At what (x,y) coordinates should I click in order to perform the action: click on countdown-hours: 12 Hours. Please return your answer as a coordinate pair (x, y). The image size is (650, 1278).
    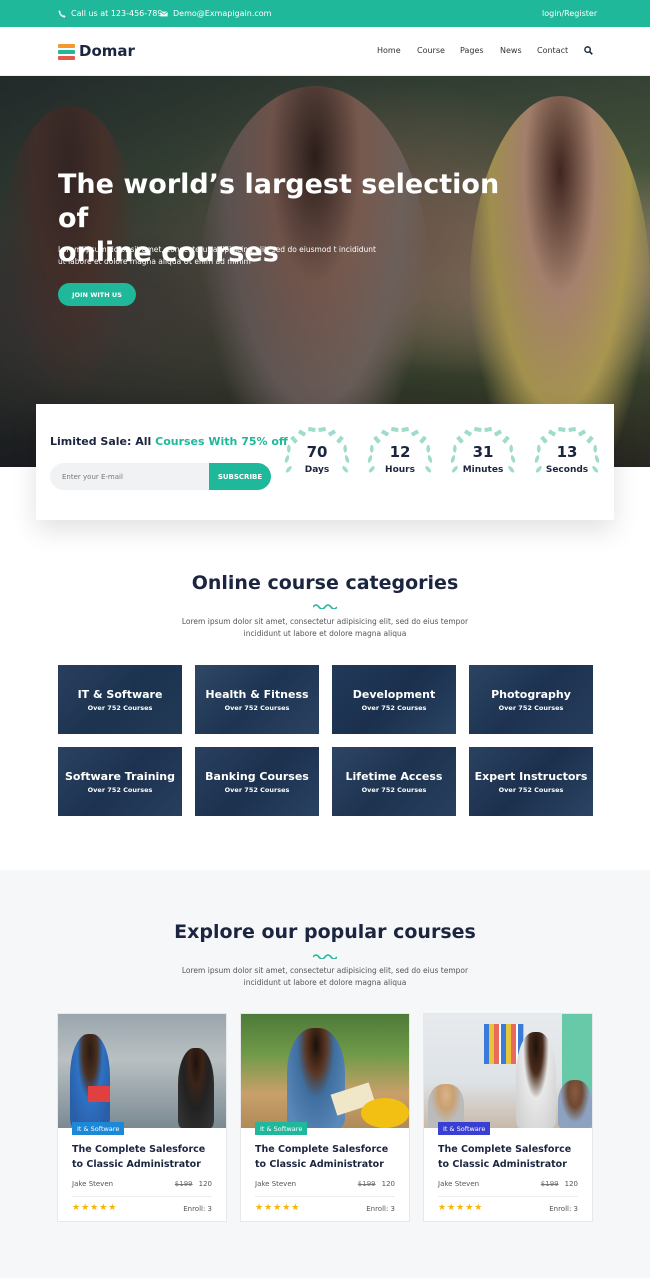
    Looking at the image, I should click on (400, 459).